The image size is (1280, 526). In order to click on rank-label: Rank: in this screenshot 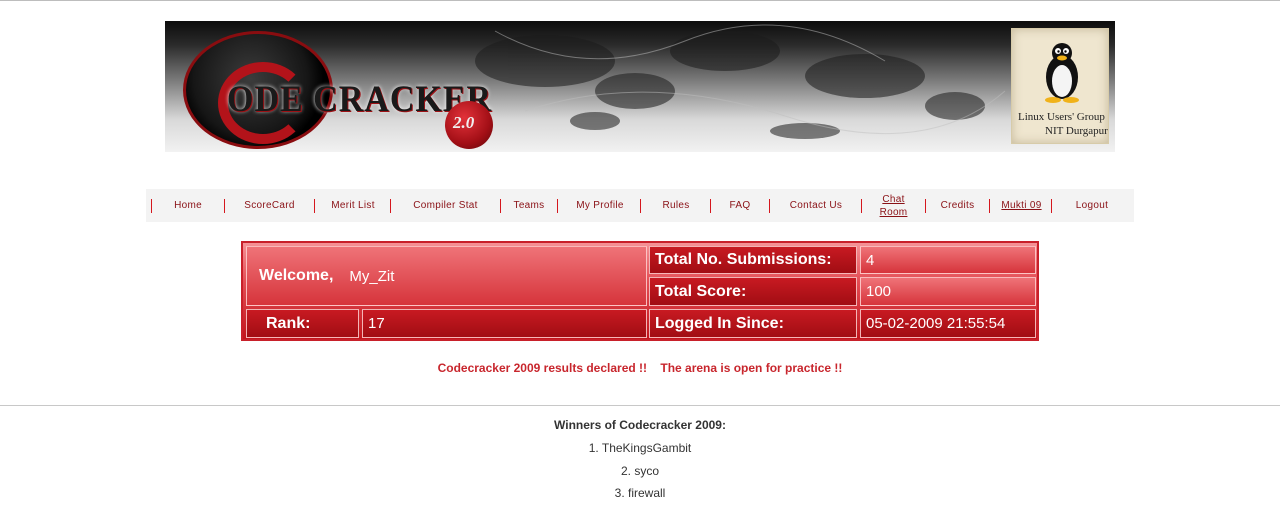, I will do `click(288, 323)`.